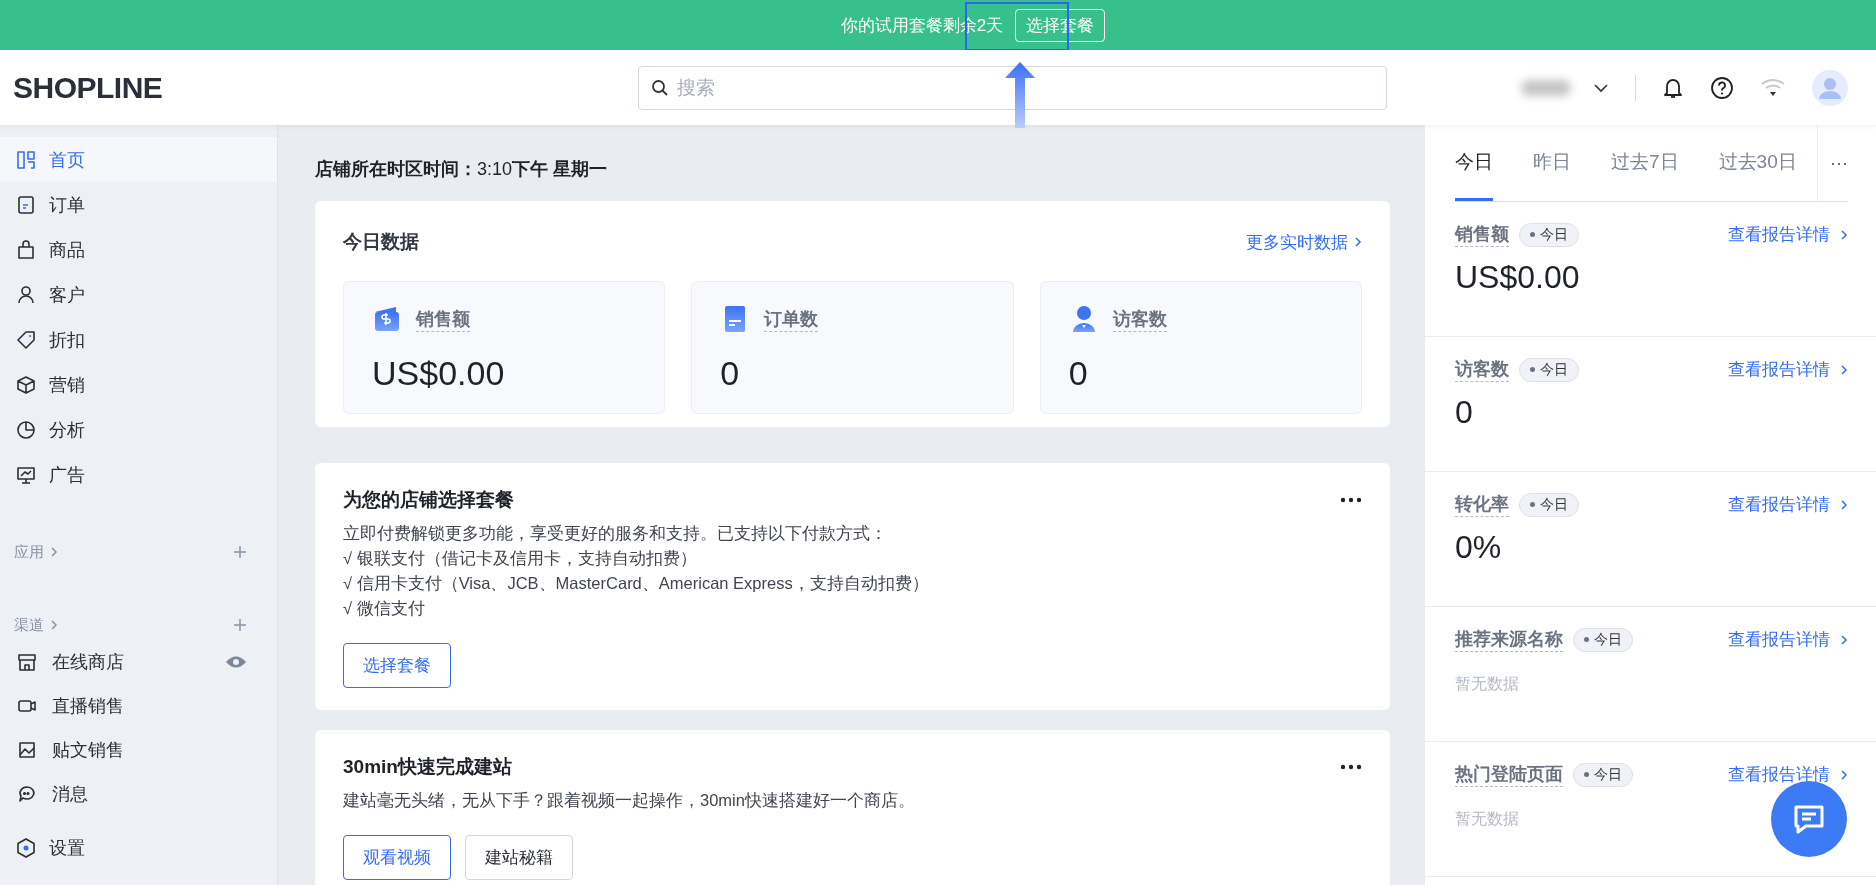 Image resolution: width=1876 pixels, height=885 pixels. Describe the element at coordinates (1517, 277) in the screenshot. I see `stat-value: US$0.00` at that location.